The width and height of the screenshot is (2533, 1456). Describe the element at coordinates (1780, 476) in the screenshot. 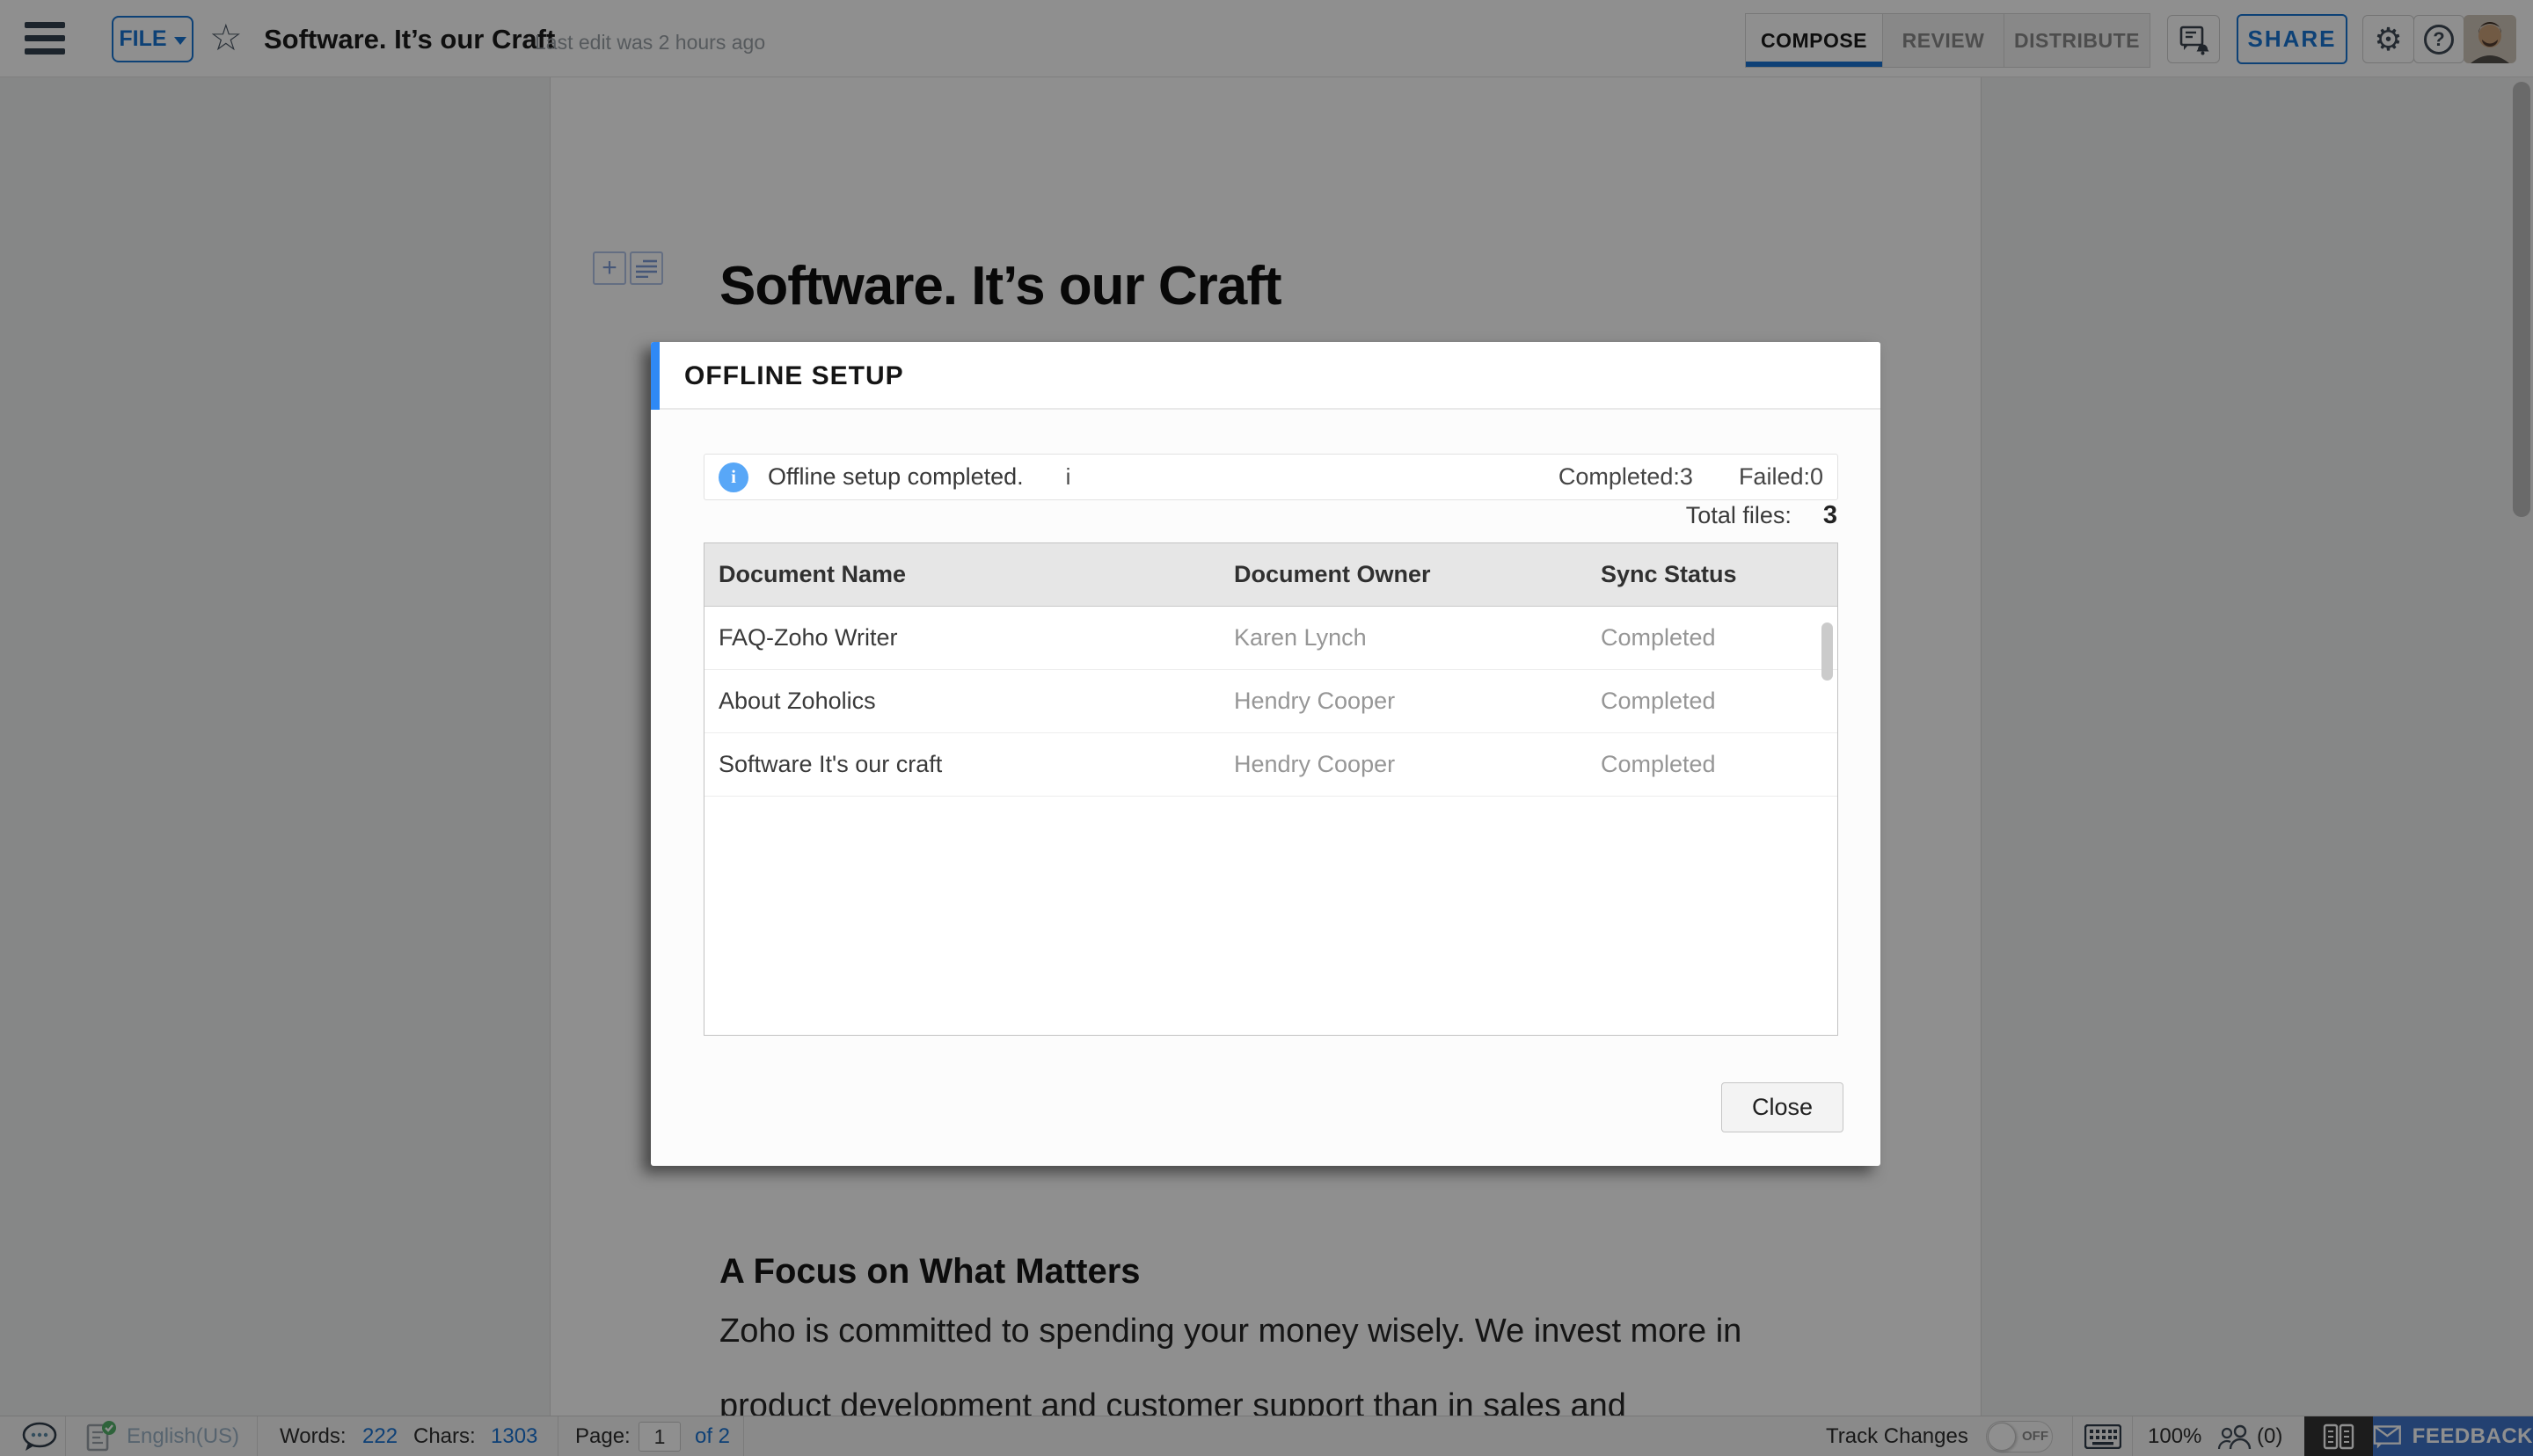

I see `failed-count: Failed:0` at that location.